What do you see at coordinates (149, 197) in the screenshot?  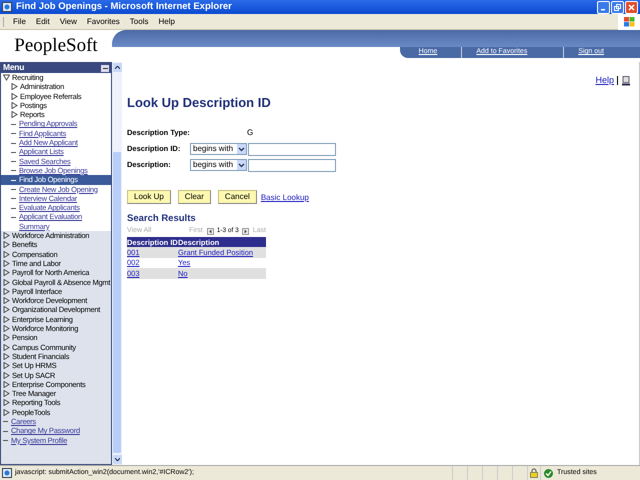 I see `action-button: Look Up` at bounding box center [149, 197].